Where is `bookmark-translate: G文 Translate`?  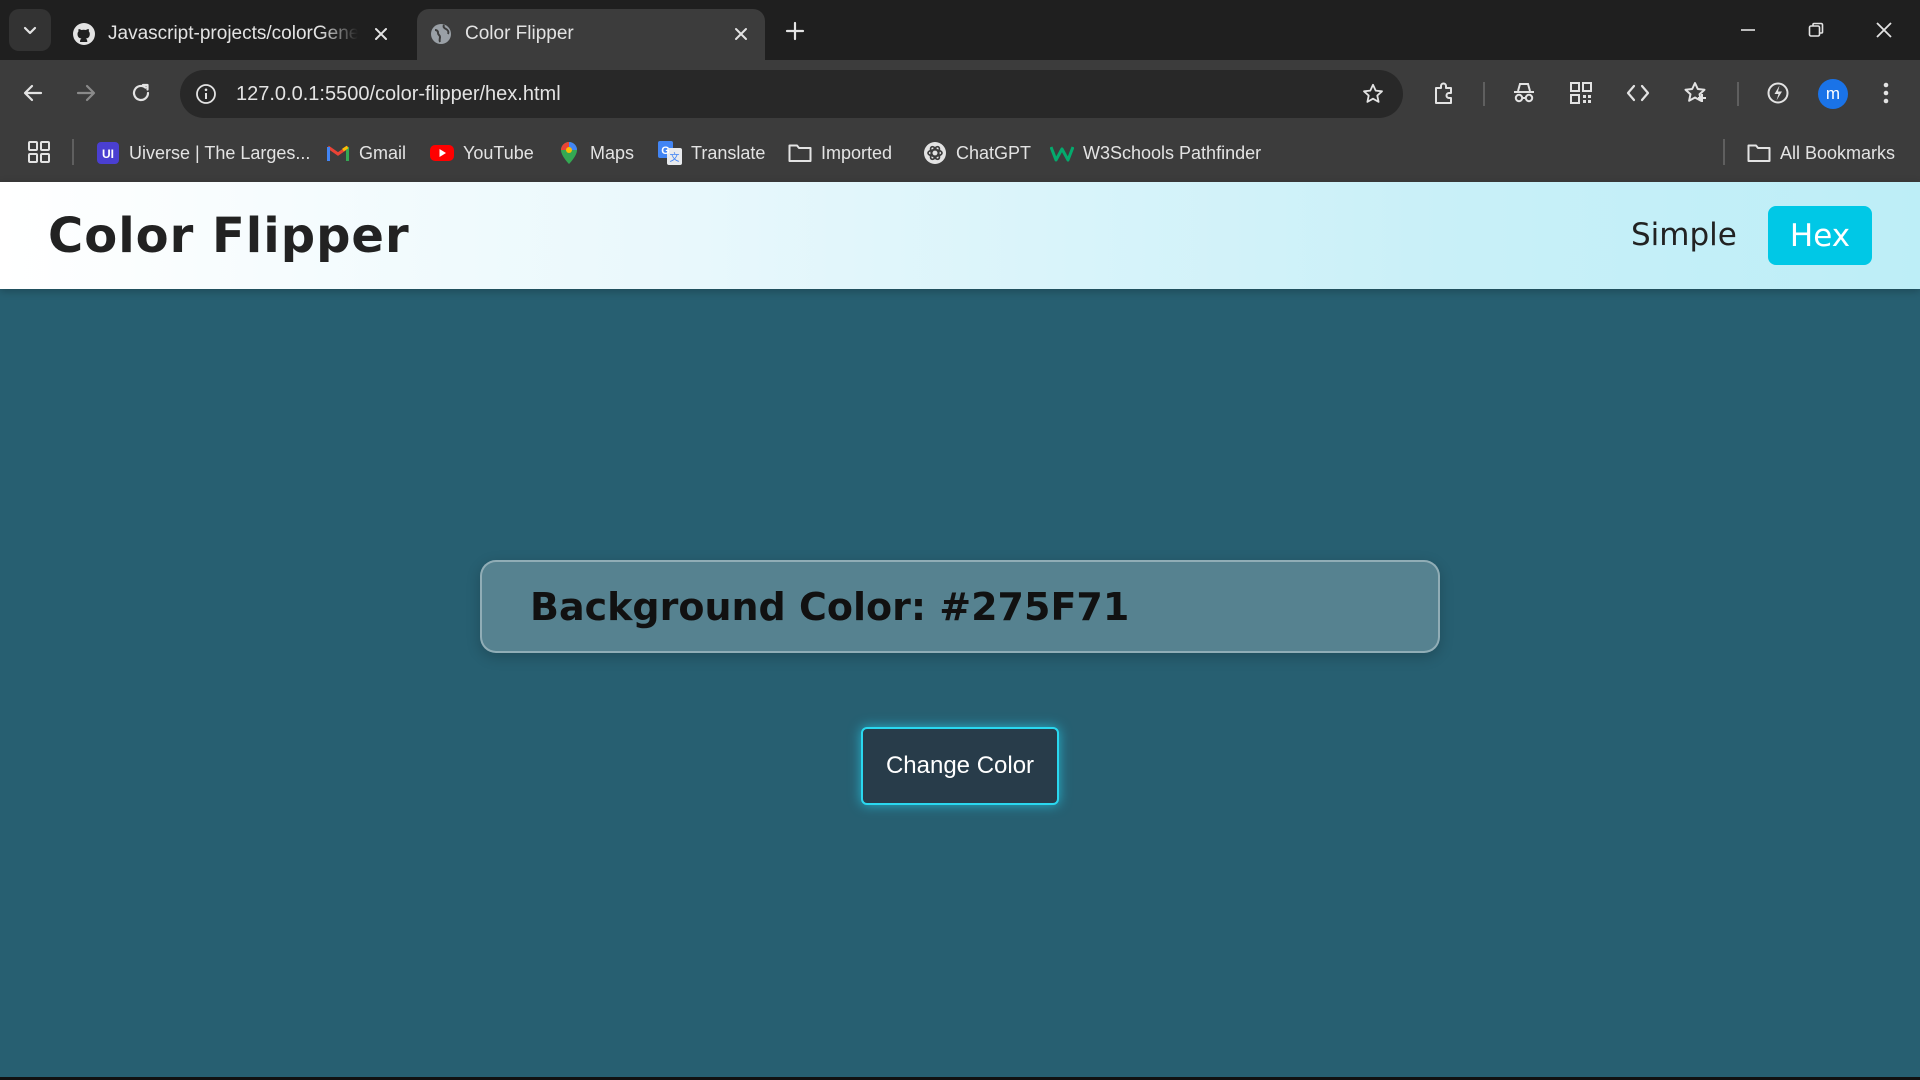 bookmark-translate: G文 Translate is located at coordinates (711, 153).